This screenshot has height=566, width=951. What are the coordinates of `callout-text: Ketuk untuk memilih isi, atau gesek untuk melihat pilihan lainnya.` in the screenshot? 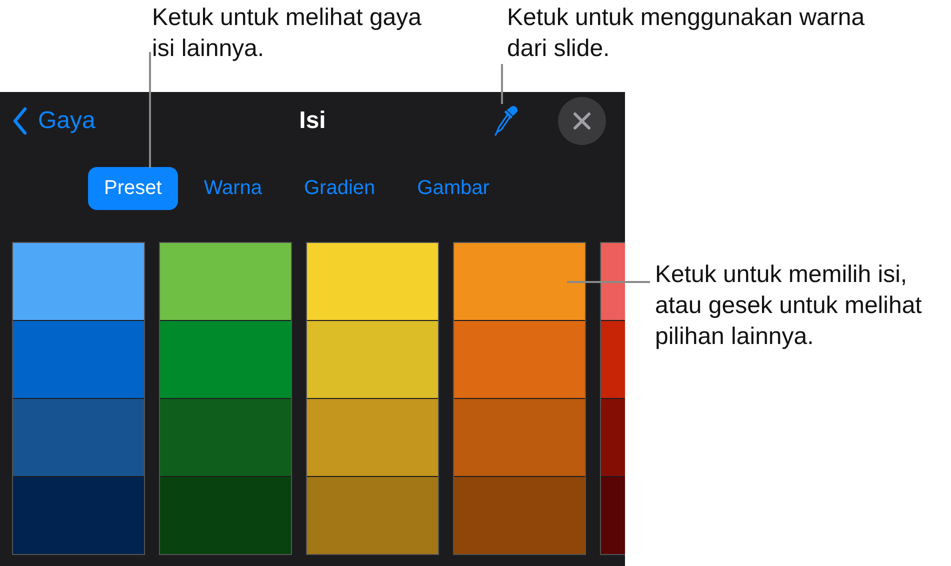 It's located at (789, 306).